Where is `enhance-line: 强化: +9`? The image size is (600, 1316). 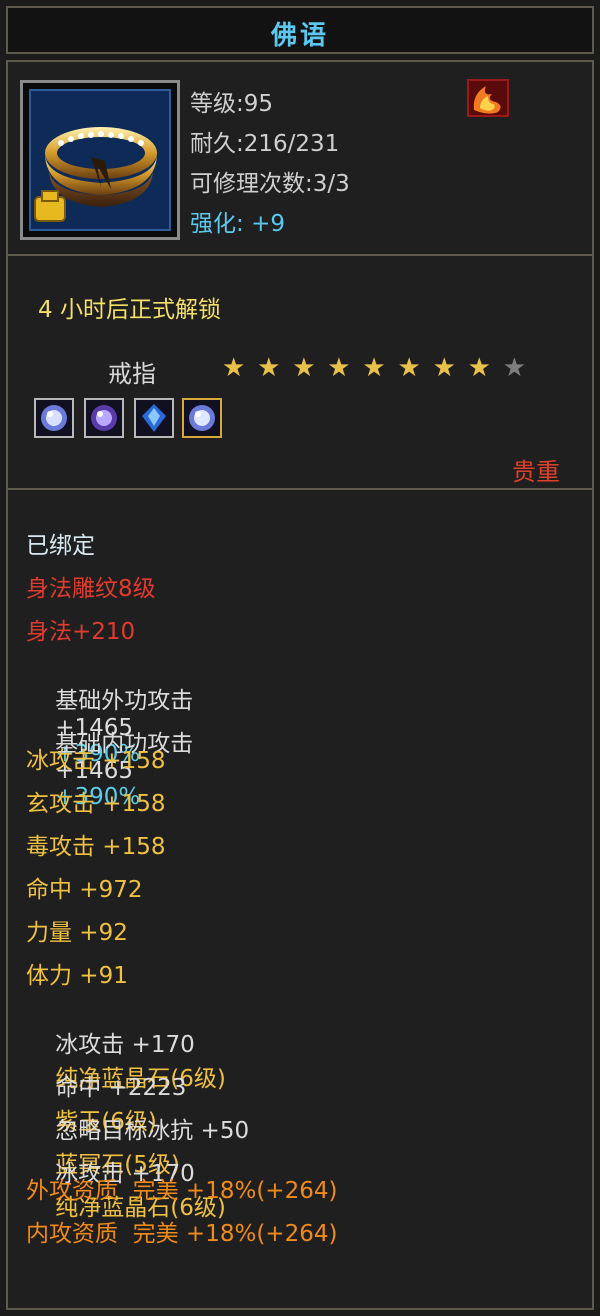
enhance-line: 强化: +9 is located at coordinates (237, 221).